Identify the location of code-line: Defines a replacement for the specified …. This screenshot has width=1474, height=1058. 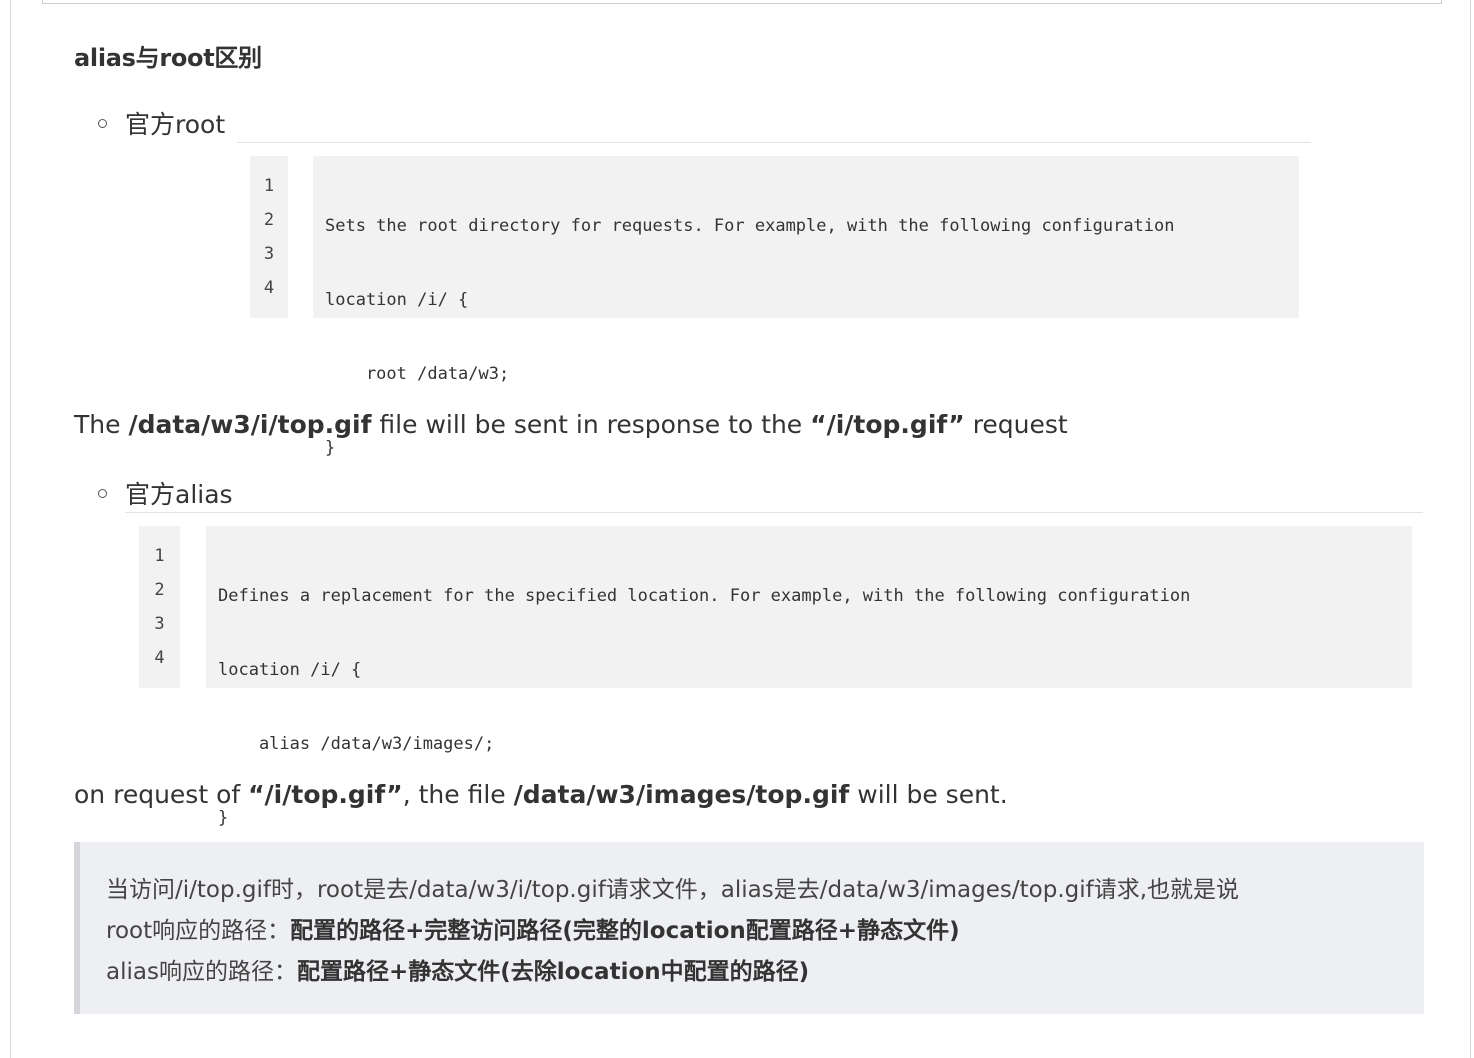
(704, 596).